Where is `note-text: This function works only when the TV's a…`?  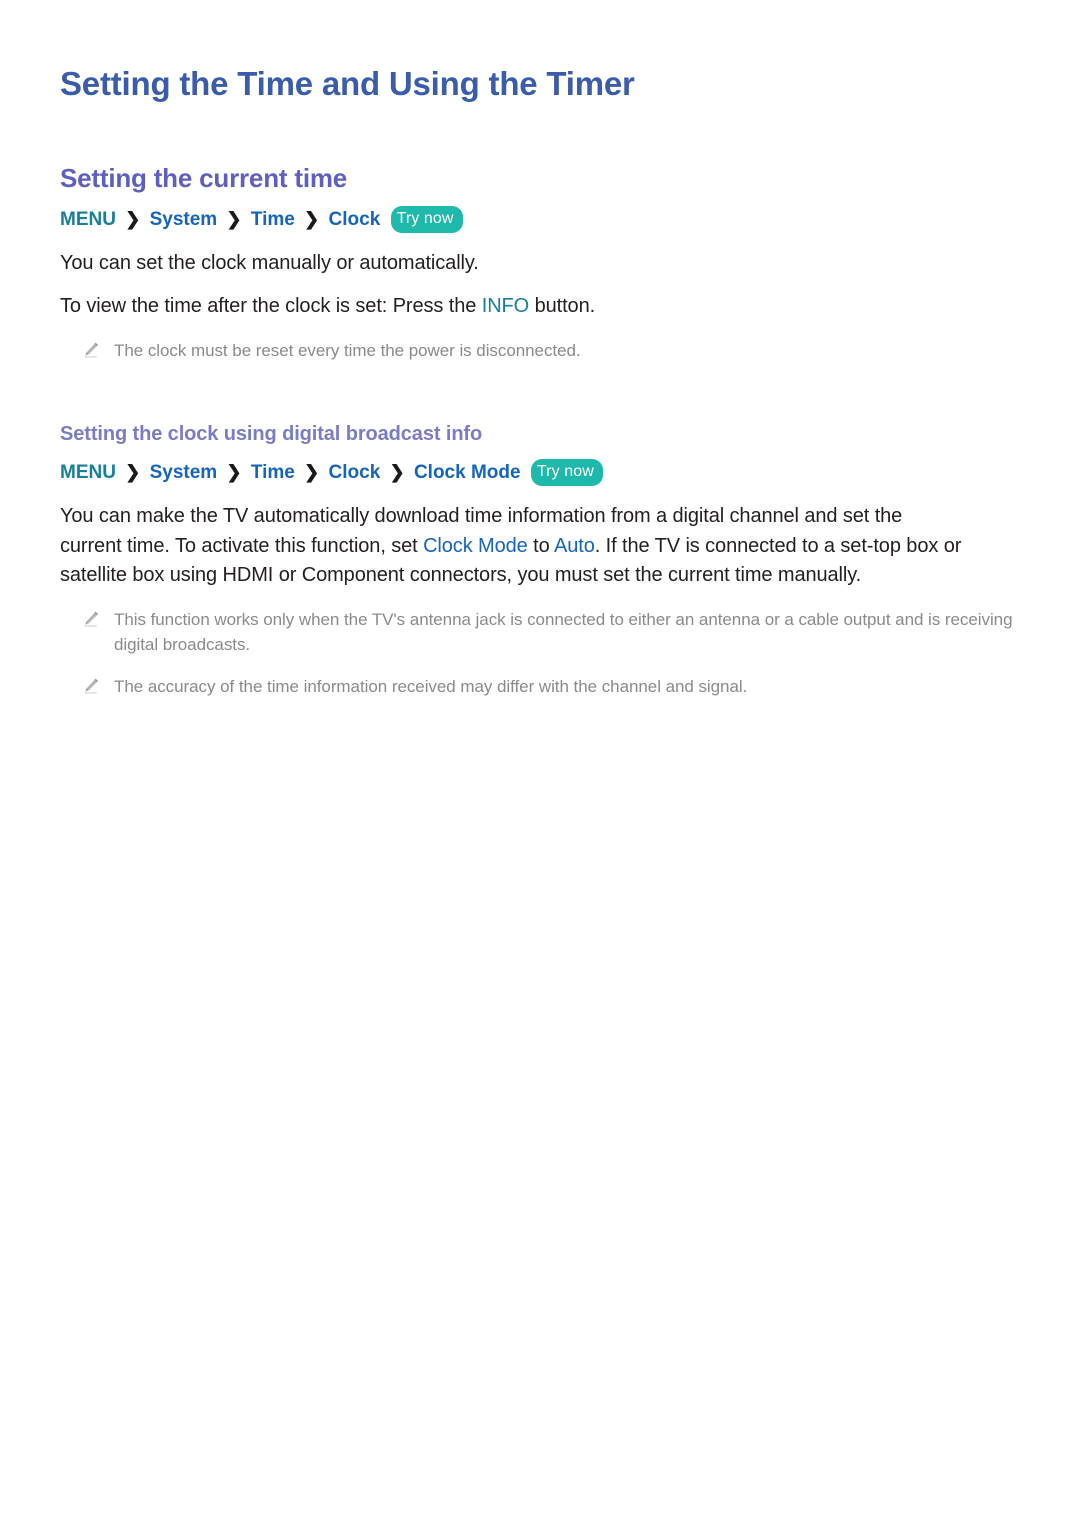 note-text: This function works only when the TV's a… is located at coordinates (563, 632).